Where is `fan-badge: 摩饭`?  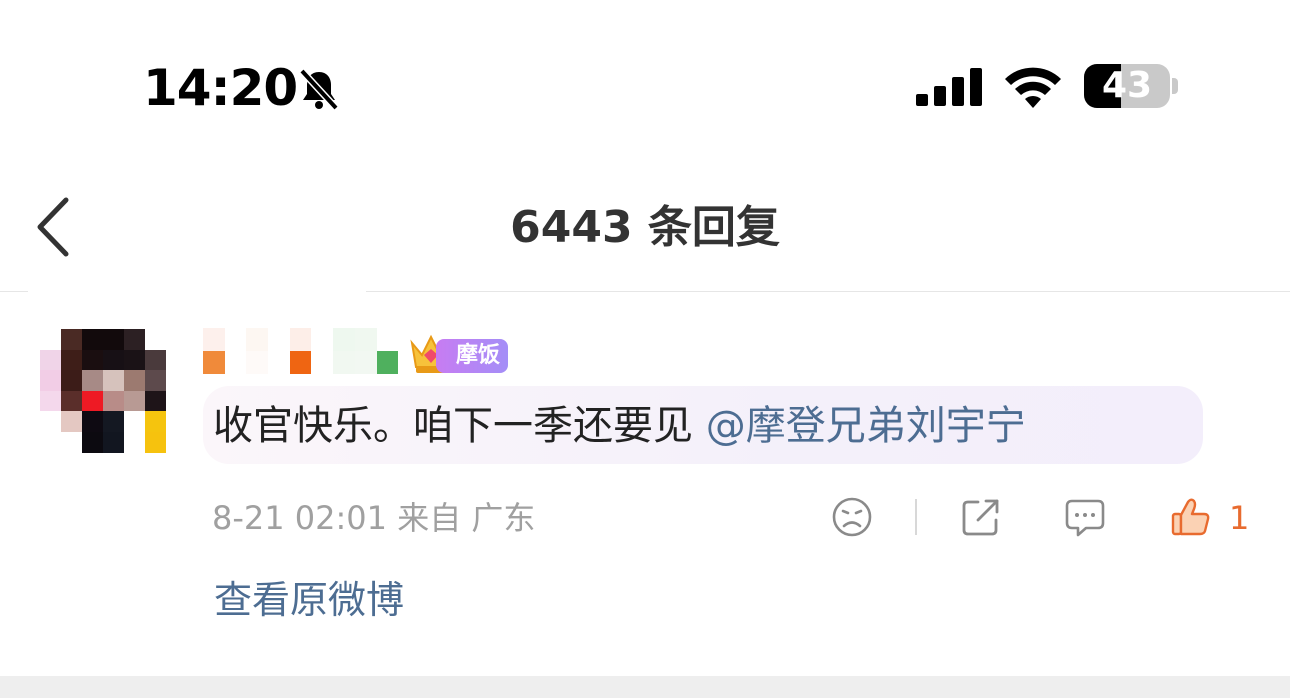 fan-badge: 摩饭 is located at coordinates (472, 356).